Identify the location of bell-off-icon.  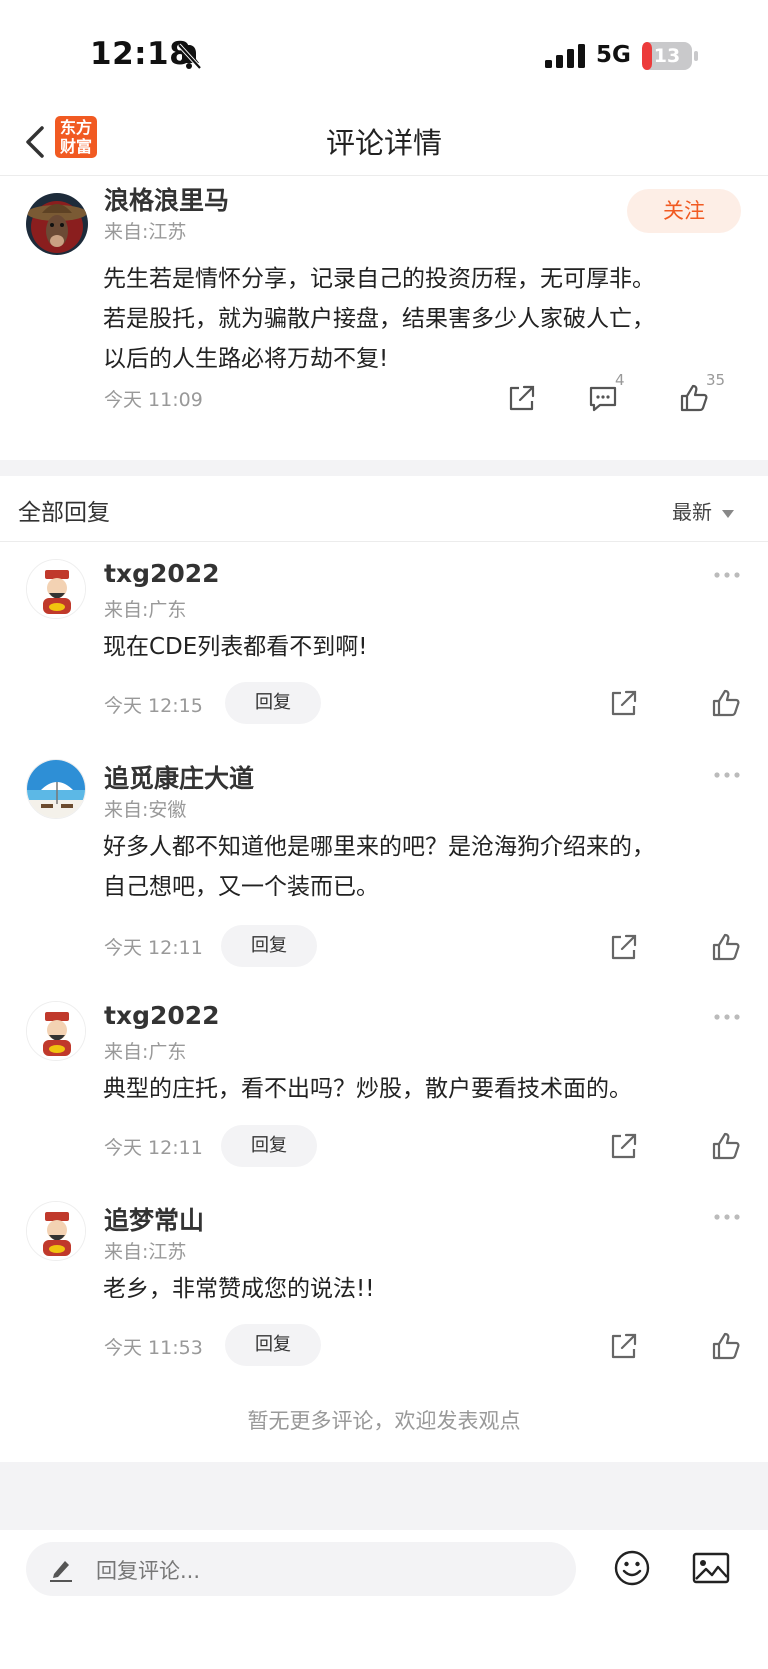
(189, 56).